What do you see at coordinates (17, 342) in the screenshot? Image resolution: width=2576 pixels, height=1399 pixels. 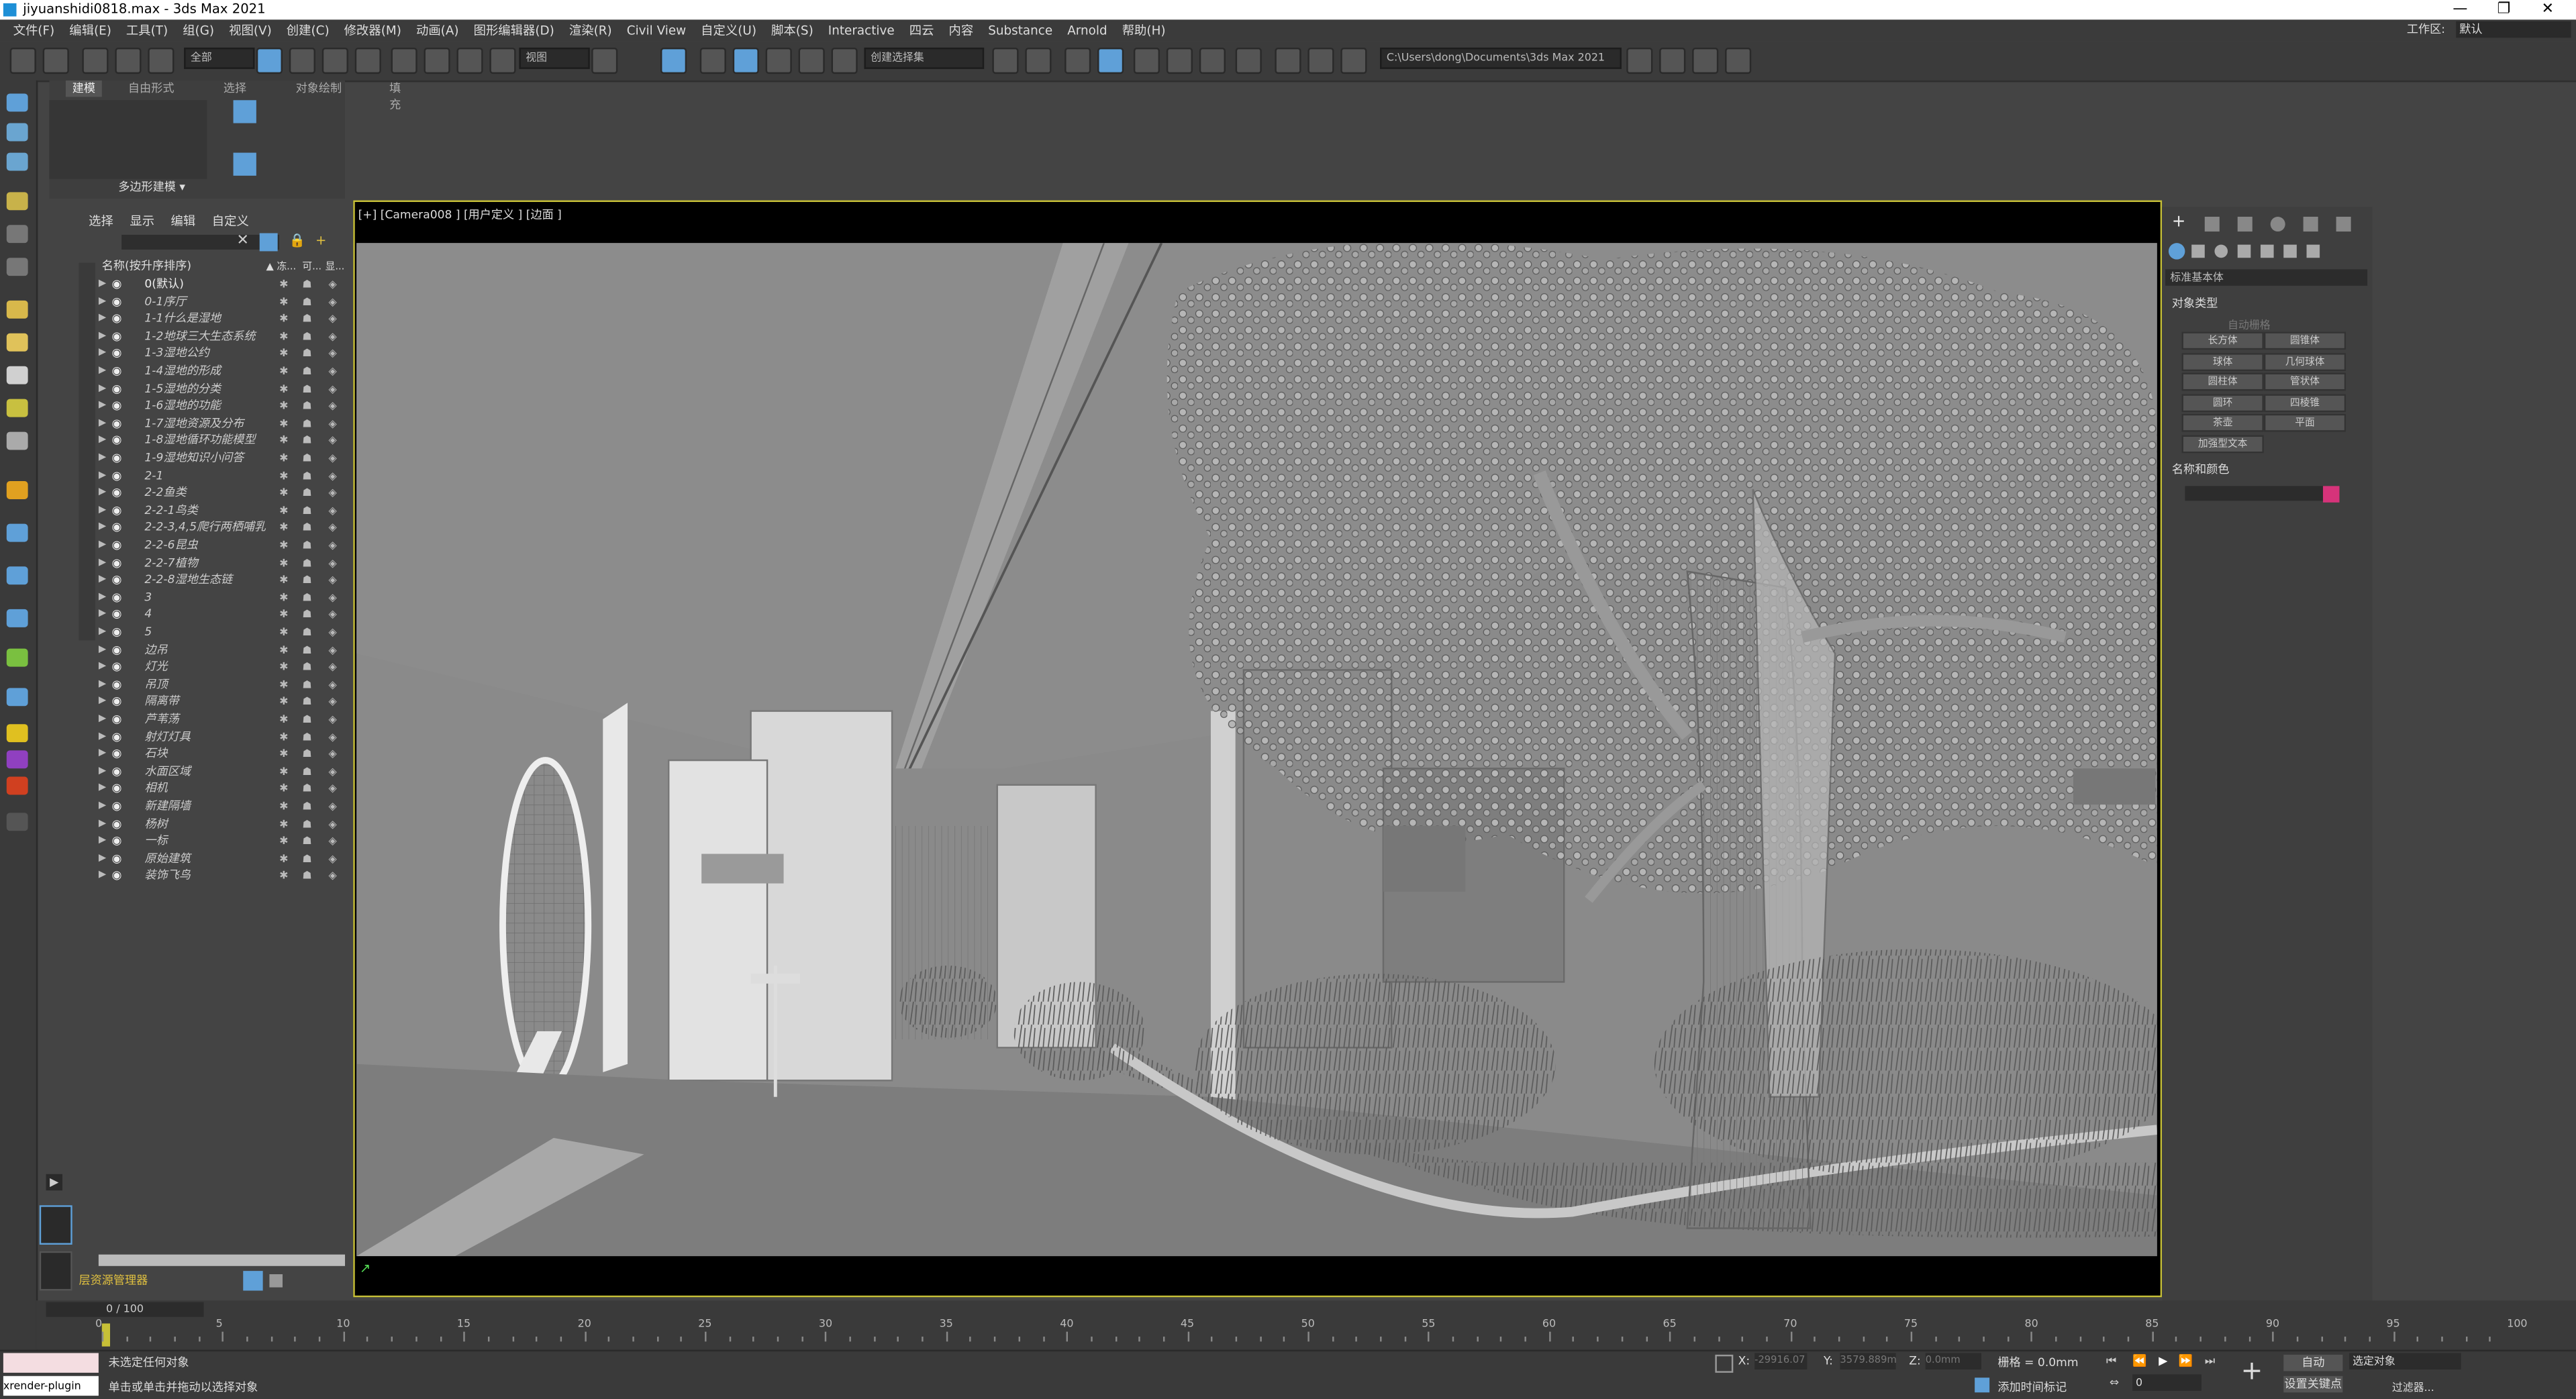 I see `sphere-icon` at bounding box center [17, 342].